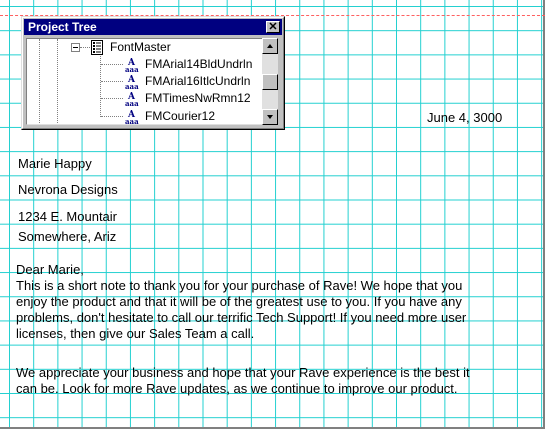  What do you see at coordinates (153, 27) in the screenshot?
I see `window-titlebar: Project Tree ✕` at bounding box center [153, 27].